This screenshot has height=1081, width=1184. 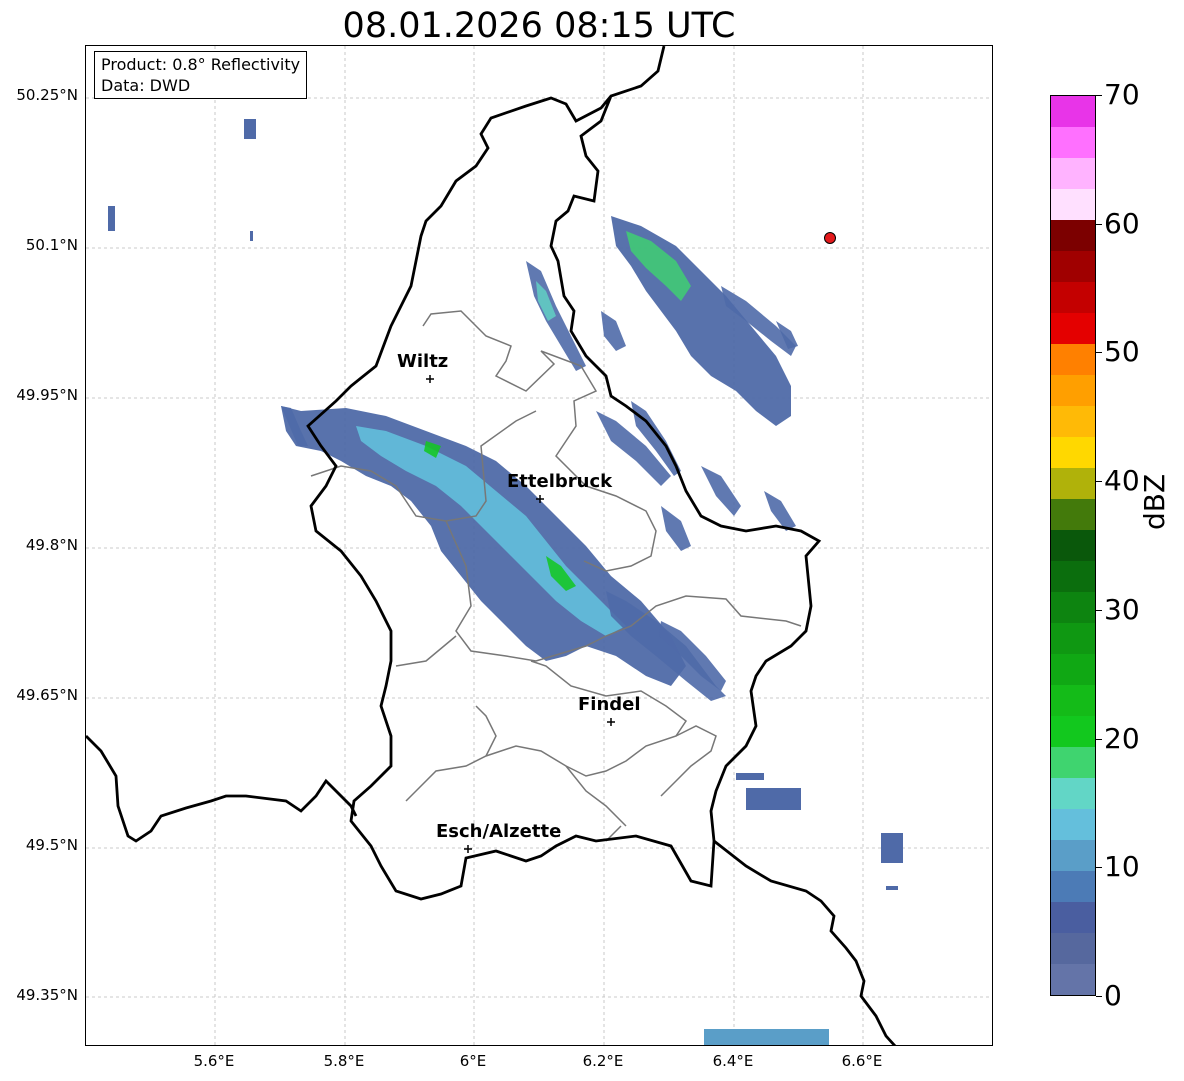 I want to click on data-source-label: Data: DWD, so click(x=146, y=85).